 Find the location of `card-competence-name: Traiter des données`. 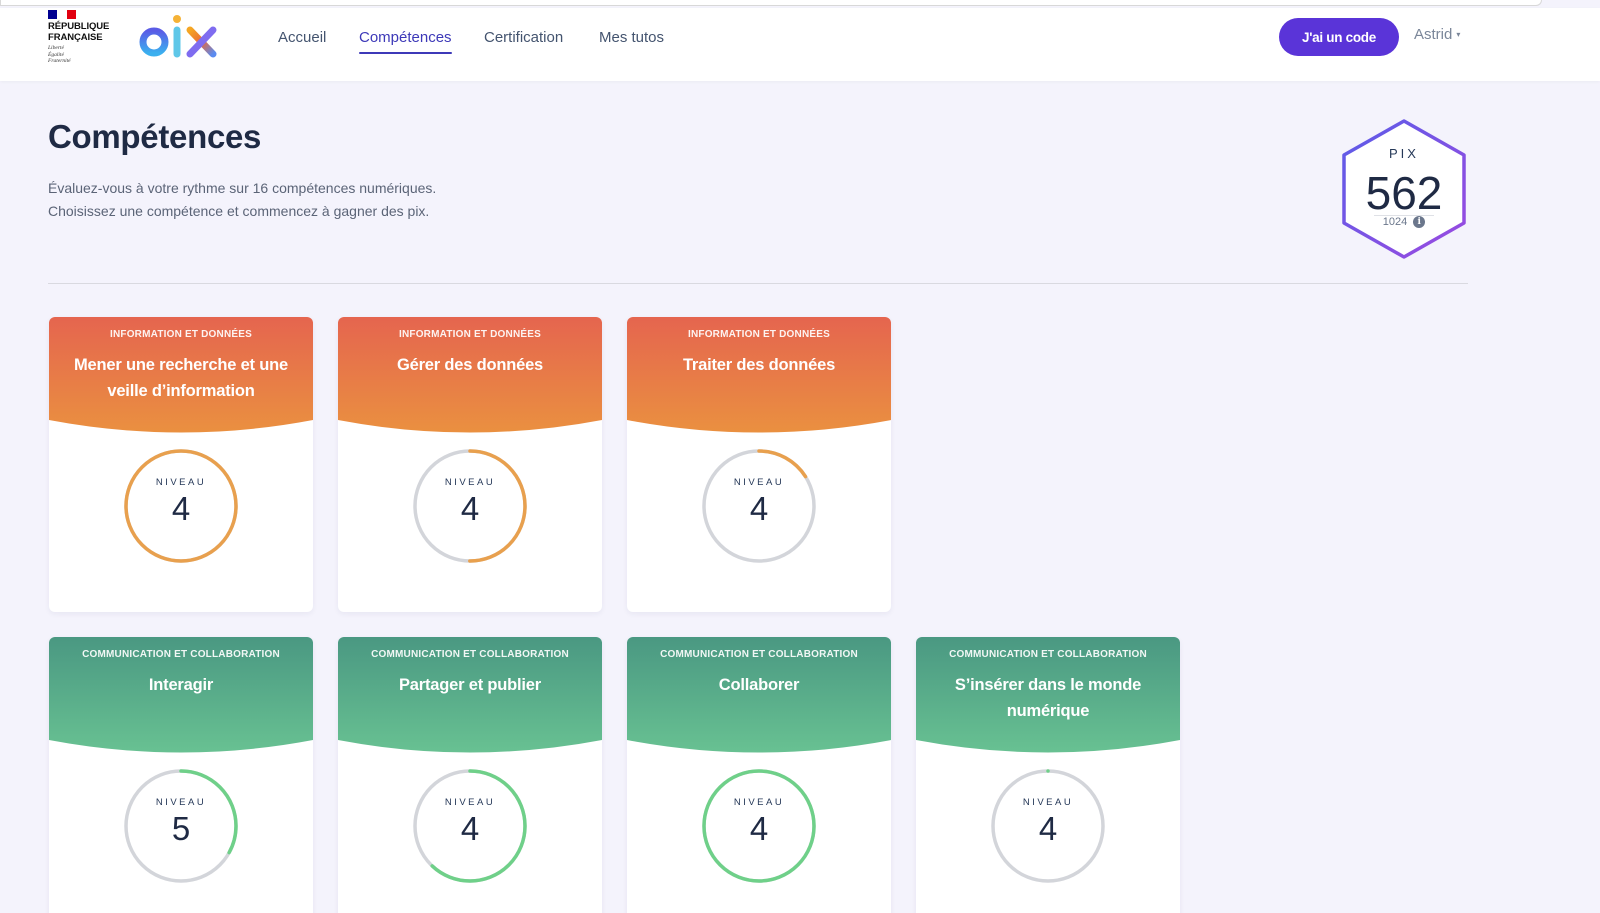

card-competence-name: Traiter des données is located at coordinates (759, 365).